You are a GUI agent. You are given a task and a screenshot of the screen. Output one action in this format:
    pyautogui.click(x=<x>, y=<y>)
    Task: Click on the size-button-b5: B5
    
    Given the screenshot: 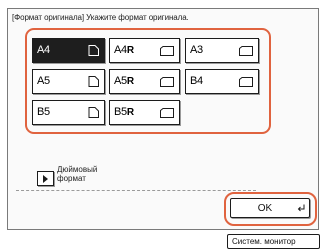 What is the action you would take?
    pyautogui.click(x=68, y=112)
    